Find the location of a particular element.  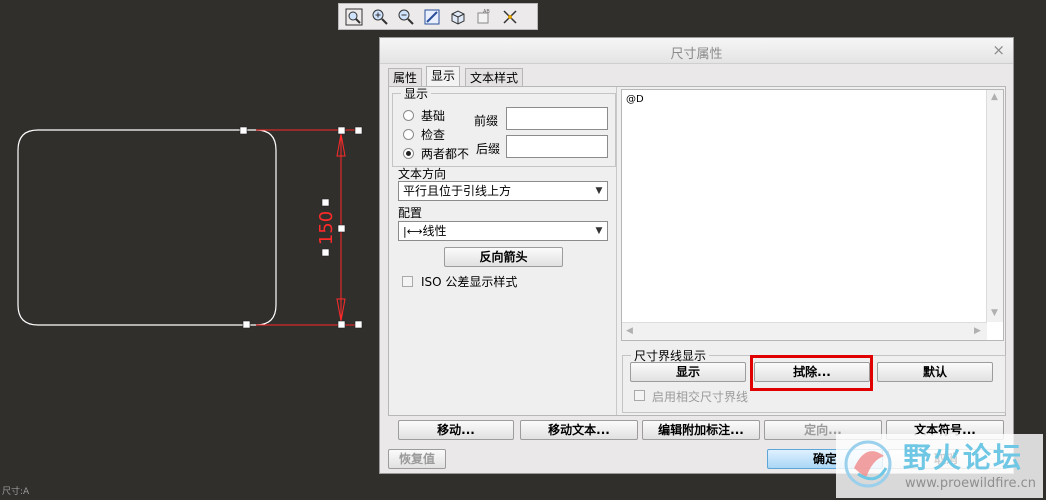

show-witness-button: 显示 is located at coordinates (688, 372).